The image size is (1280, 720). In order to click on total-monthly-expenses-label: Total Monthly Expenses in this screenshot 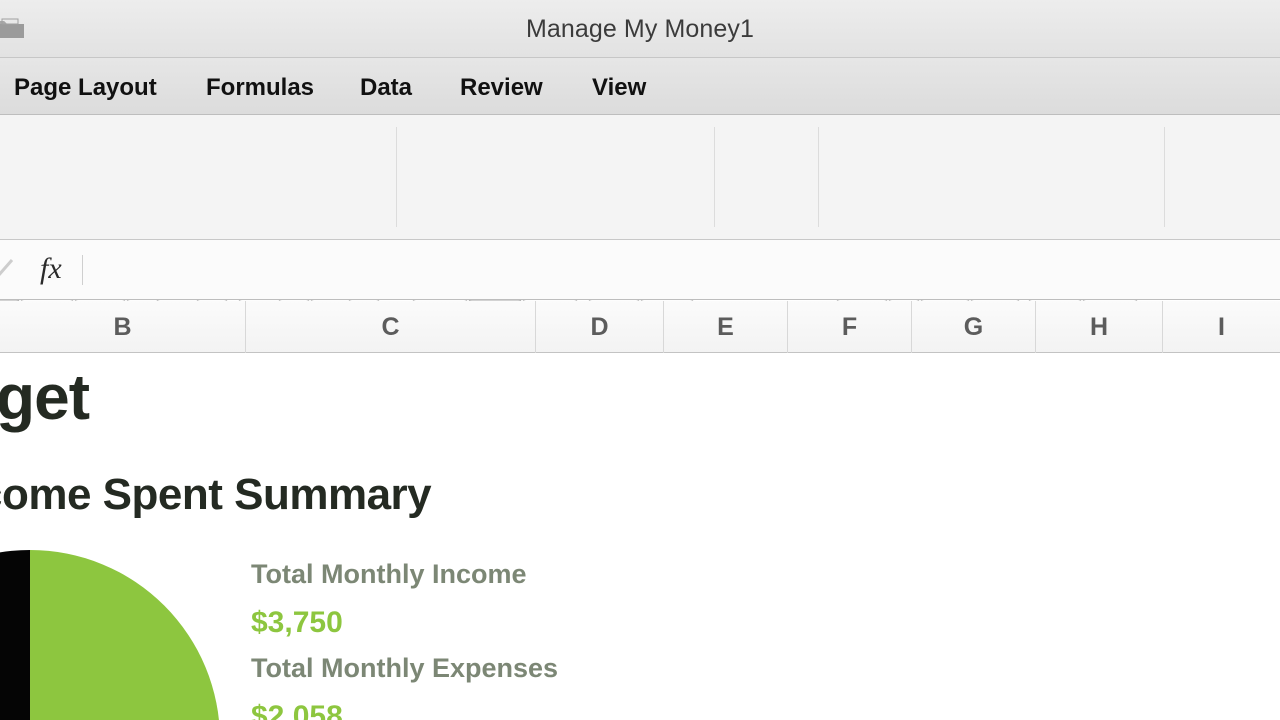, I will do `click(404, 668)`.